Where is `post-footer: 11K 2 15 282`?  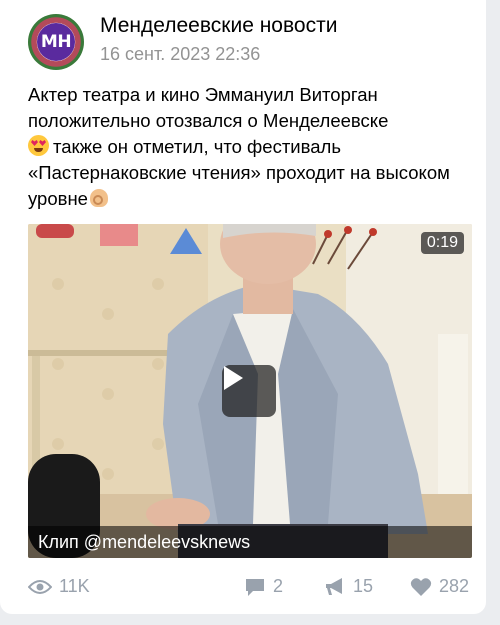
post-footer: 11K 2 15 282 is located at coordinates (251, 587).